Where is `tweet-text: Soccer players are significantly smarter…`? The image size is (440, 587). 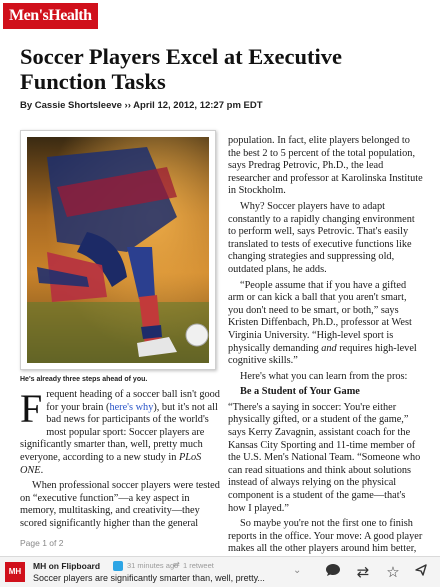
tweet-text: Soccer players are significantly smarter… is located at coordinates (149, 578).